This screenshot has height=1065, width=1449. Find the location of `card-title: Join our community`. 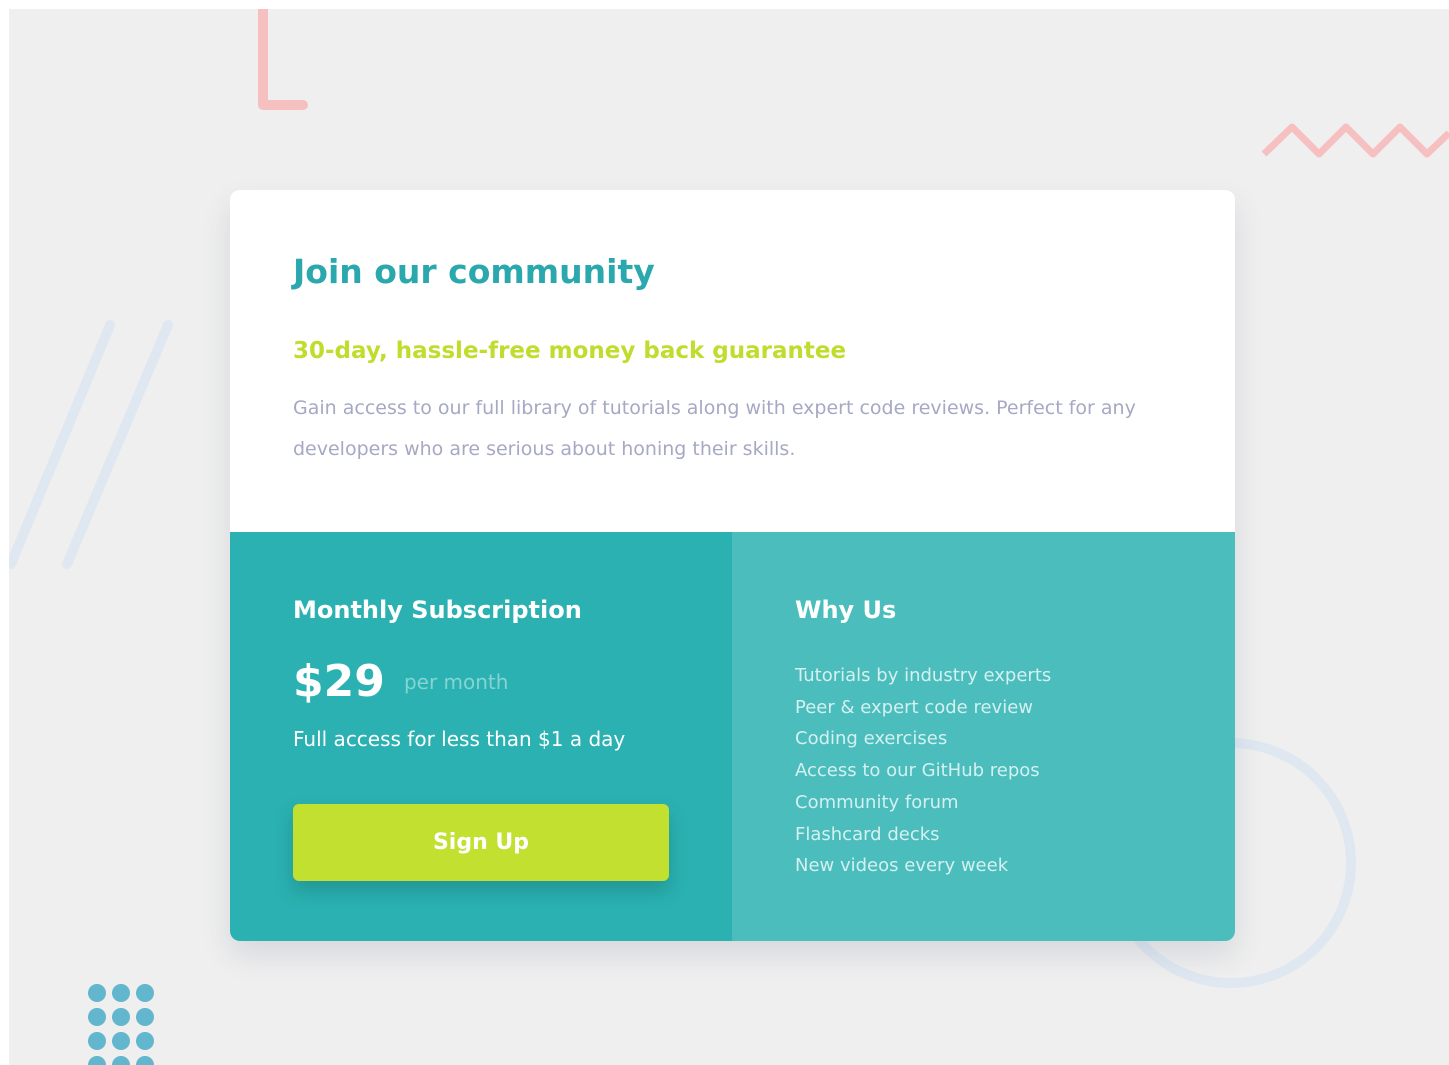

card-title: Join our community is located at coordinates (474, 271).